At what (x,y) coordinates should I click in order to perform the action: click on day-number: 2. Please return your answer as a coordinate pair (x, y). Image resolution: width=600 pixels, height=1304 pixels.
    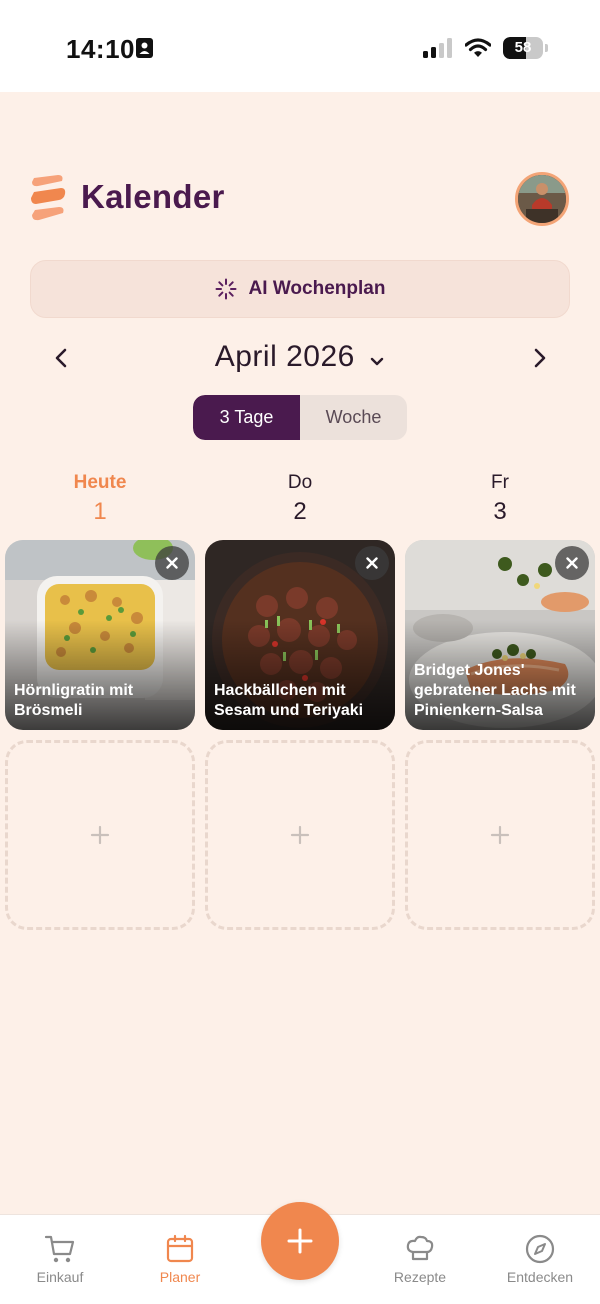
    Looking at the image, I should click on (300, 511).